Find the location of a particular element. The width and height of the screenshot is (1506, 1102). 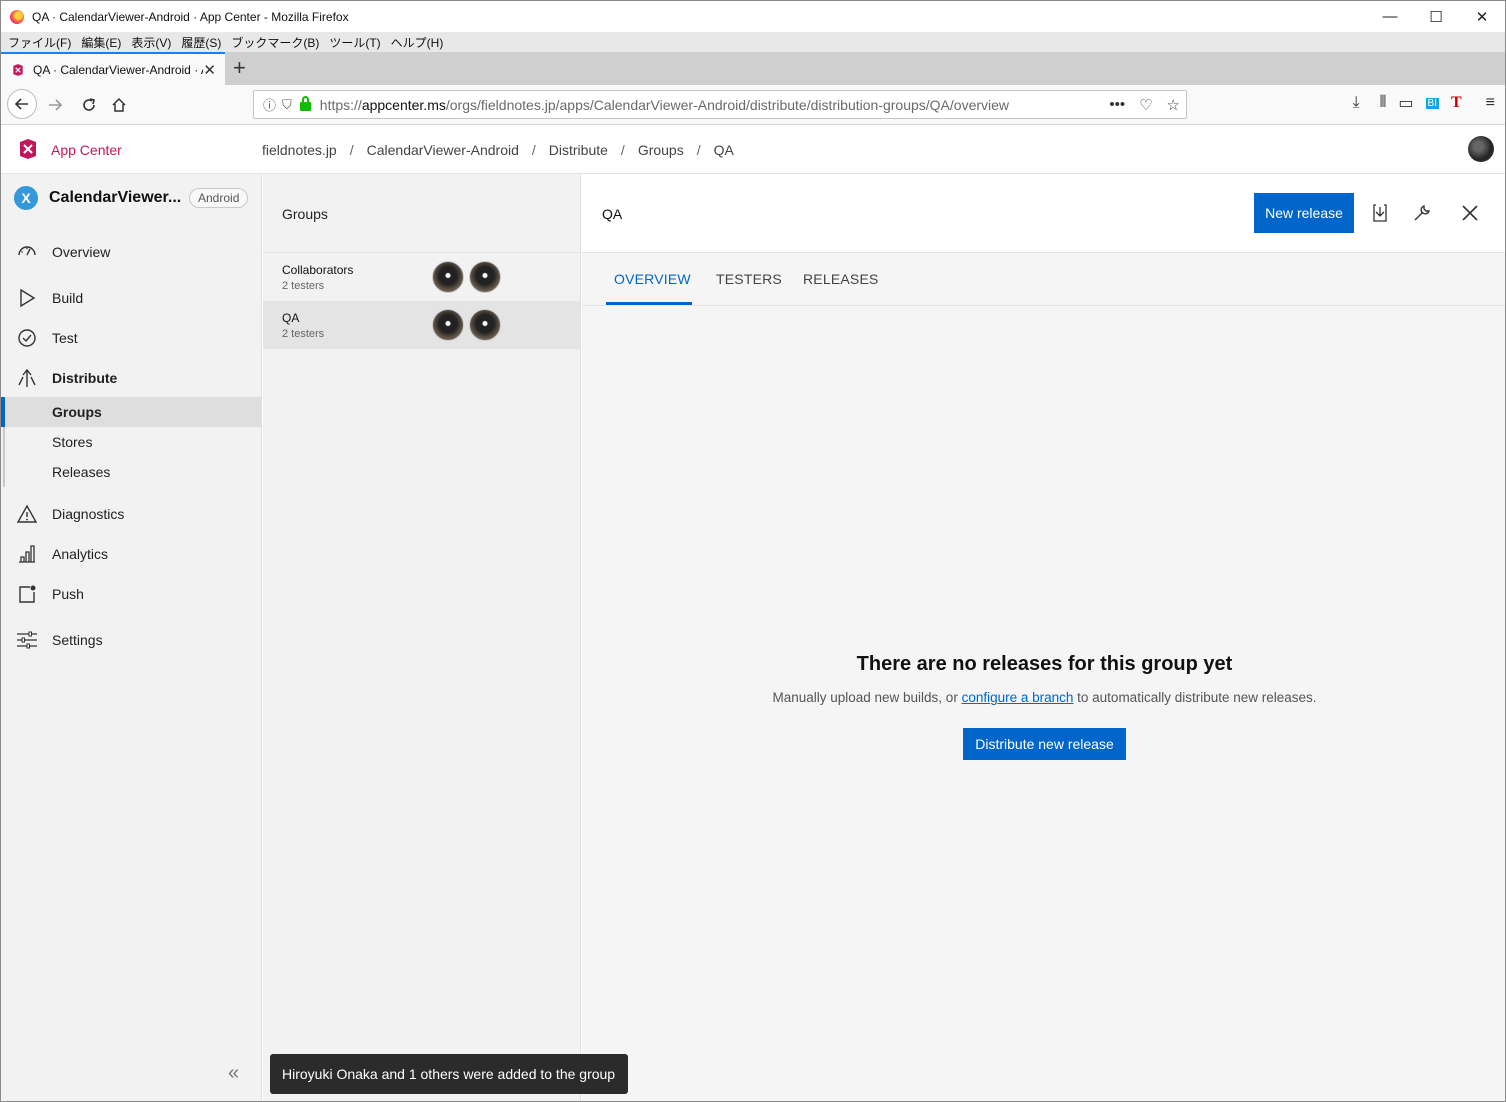

menu-tools: ツール(T) is located at coordinates (354, 42).